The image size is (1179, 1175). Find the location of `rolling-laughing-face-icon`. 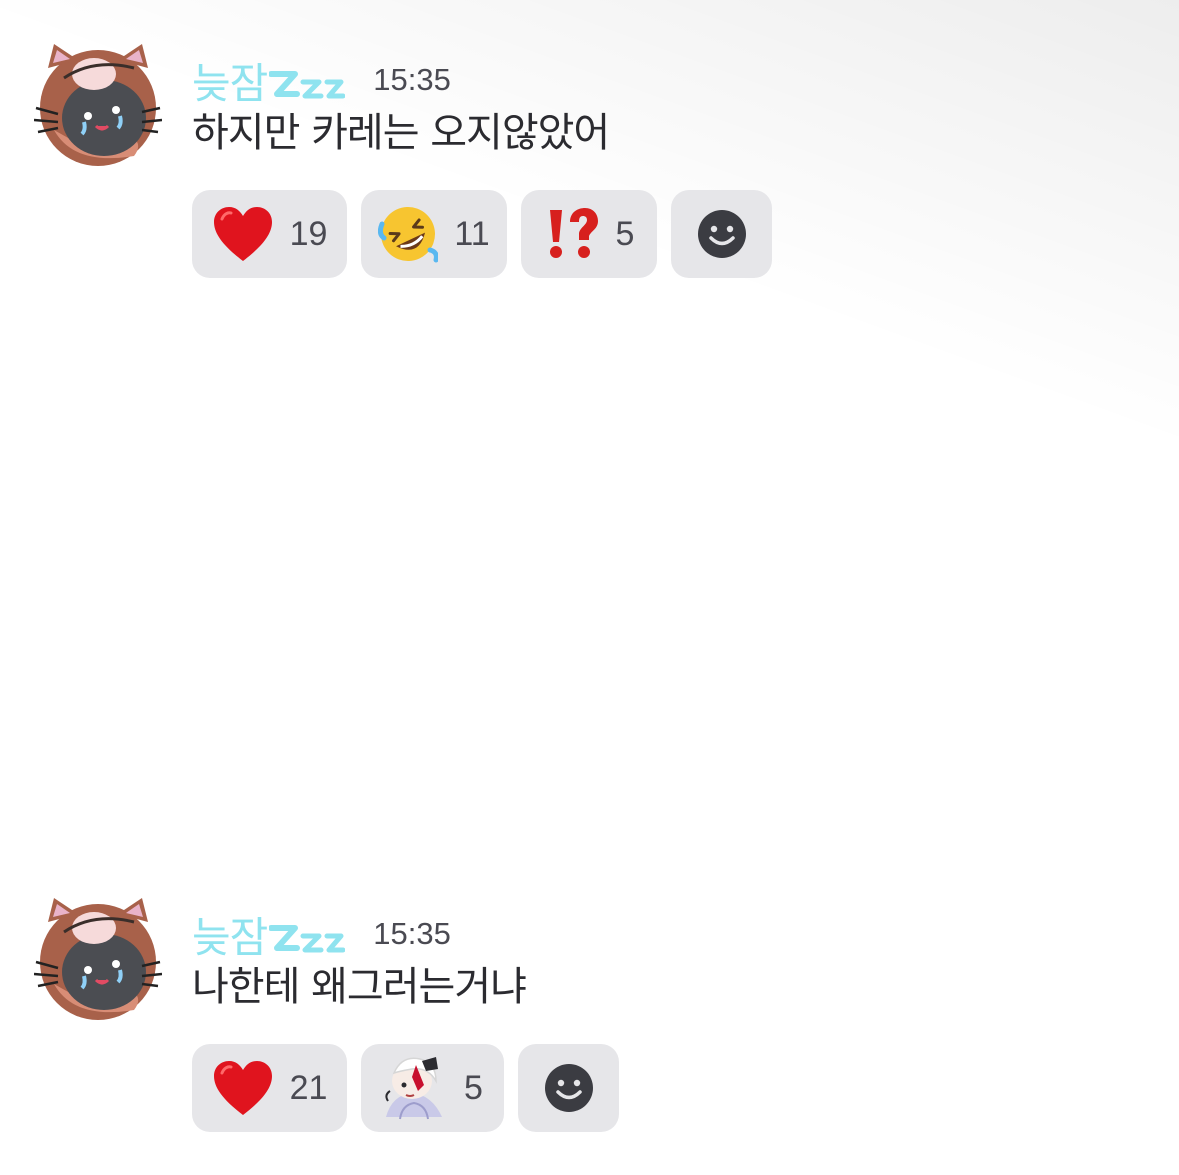

rolling-laughing-face-icon is located at coordinates (408, 234).